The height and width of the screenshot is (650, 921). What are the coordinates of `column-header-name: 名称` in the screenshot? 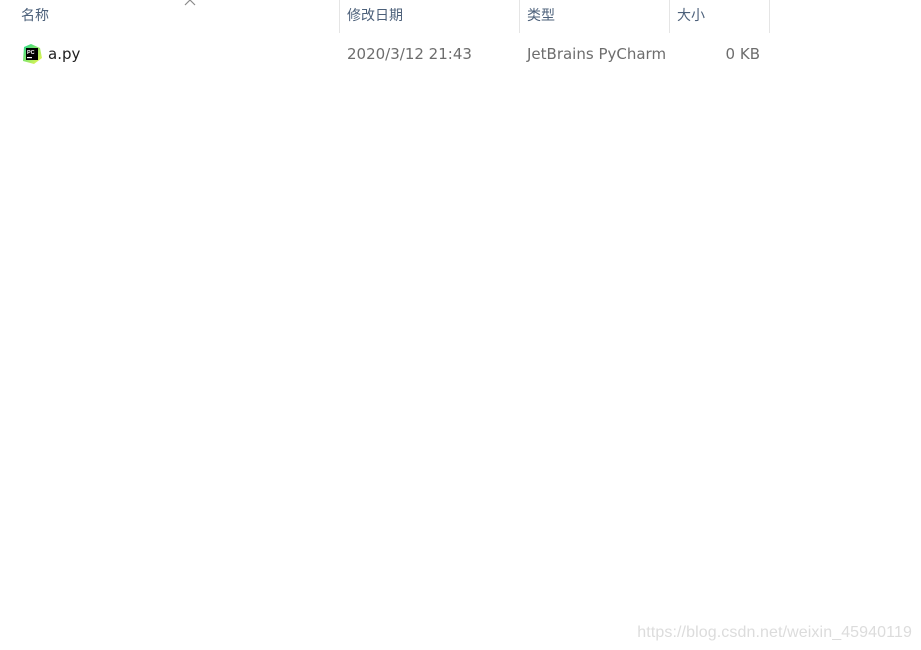 It's located at (177, 16).